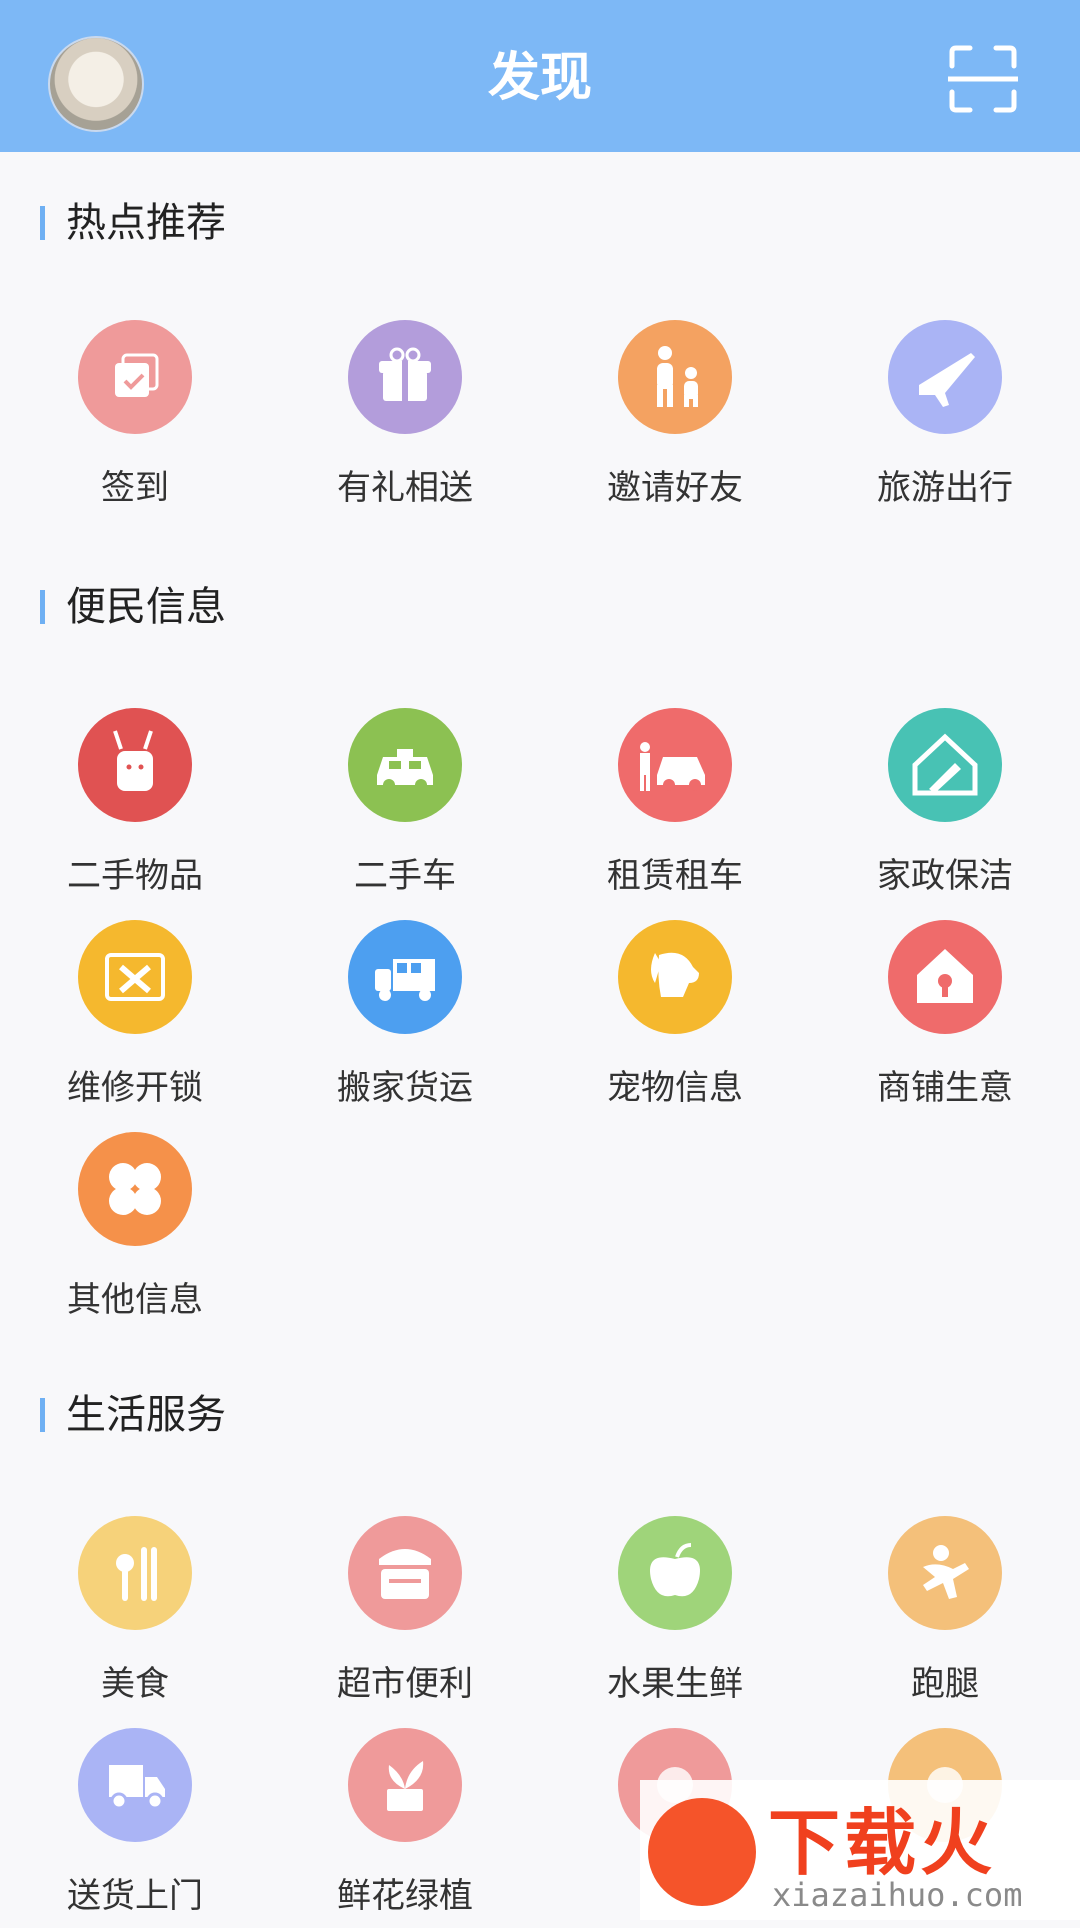  I want to click on checkin-icon, so click(135, 377).